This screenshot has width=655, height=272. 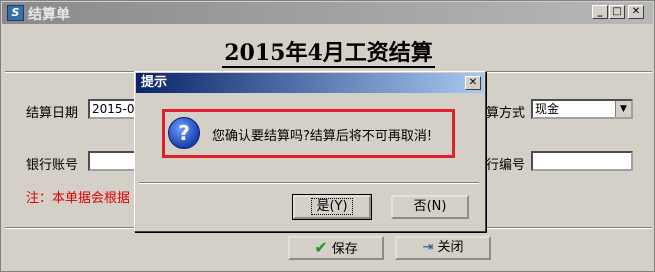 What do you see at coordinates (309, 183) in the screenshot?
I see `dialog-divider` at bounding box center [309, 183].